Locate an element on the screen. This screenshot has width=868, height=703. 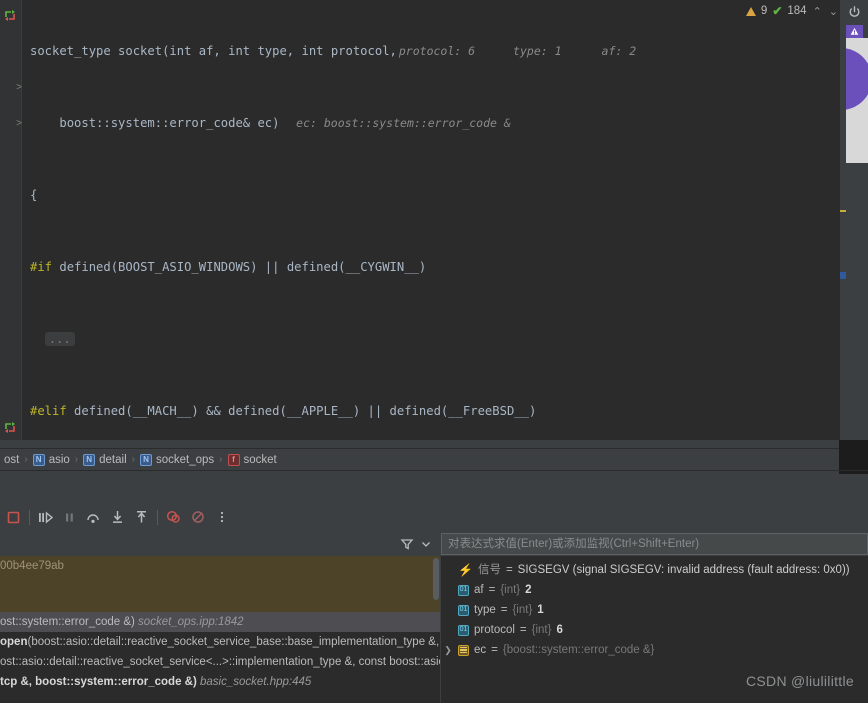
inlay-hint-af: af: 2 is located at coordinates (619, 51).